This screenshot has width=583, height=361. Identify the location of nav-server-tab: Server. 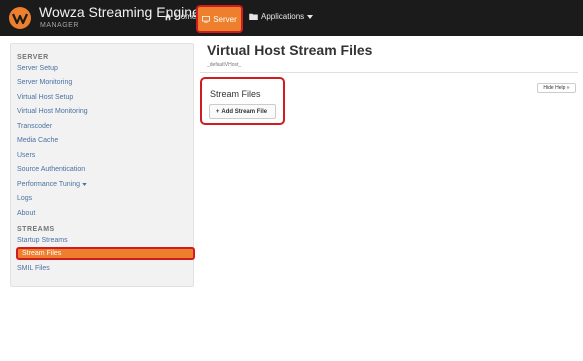
(219, 19).